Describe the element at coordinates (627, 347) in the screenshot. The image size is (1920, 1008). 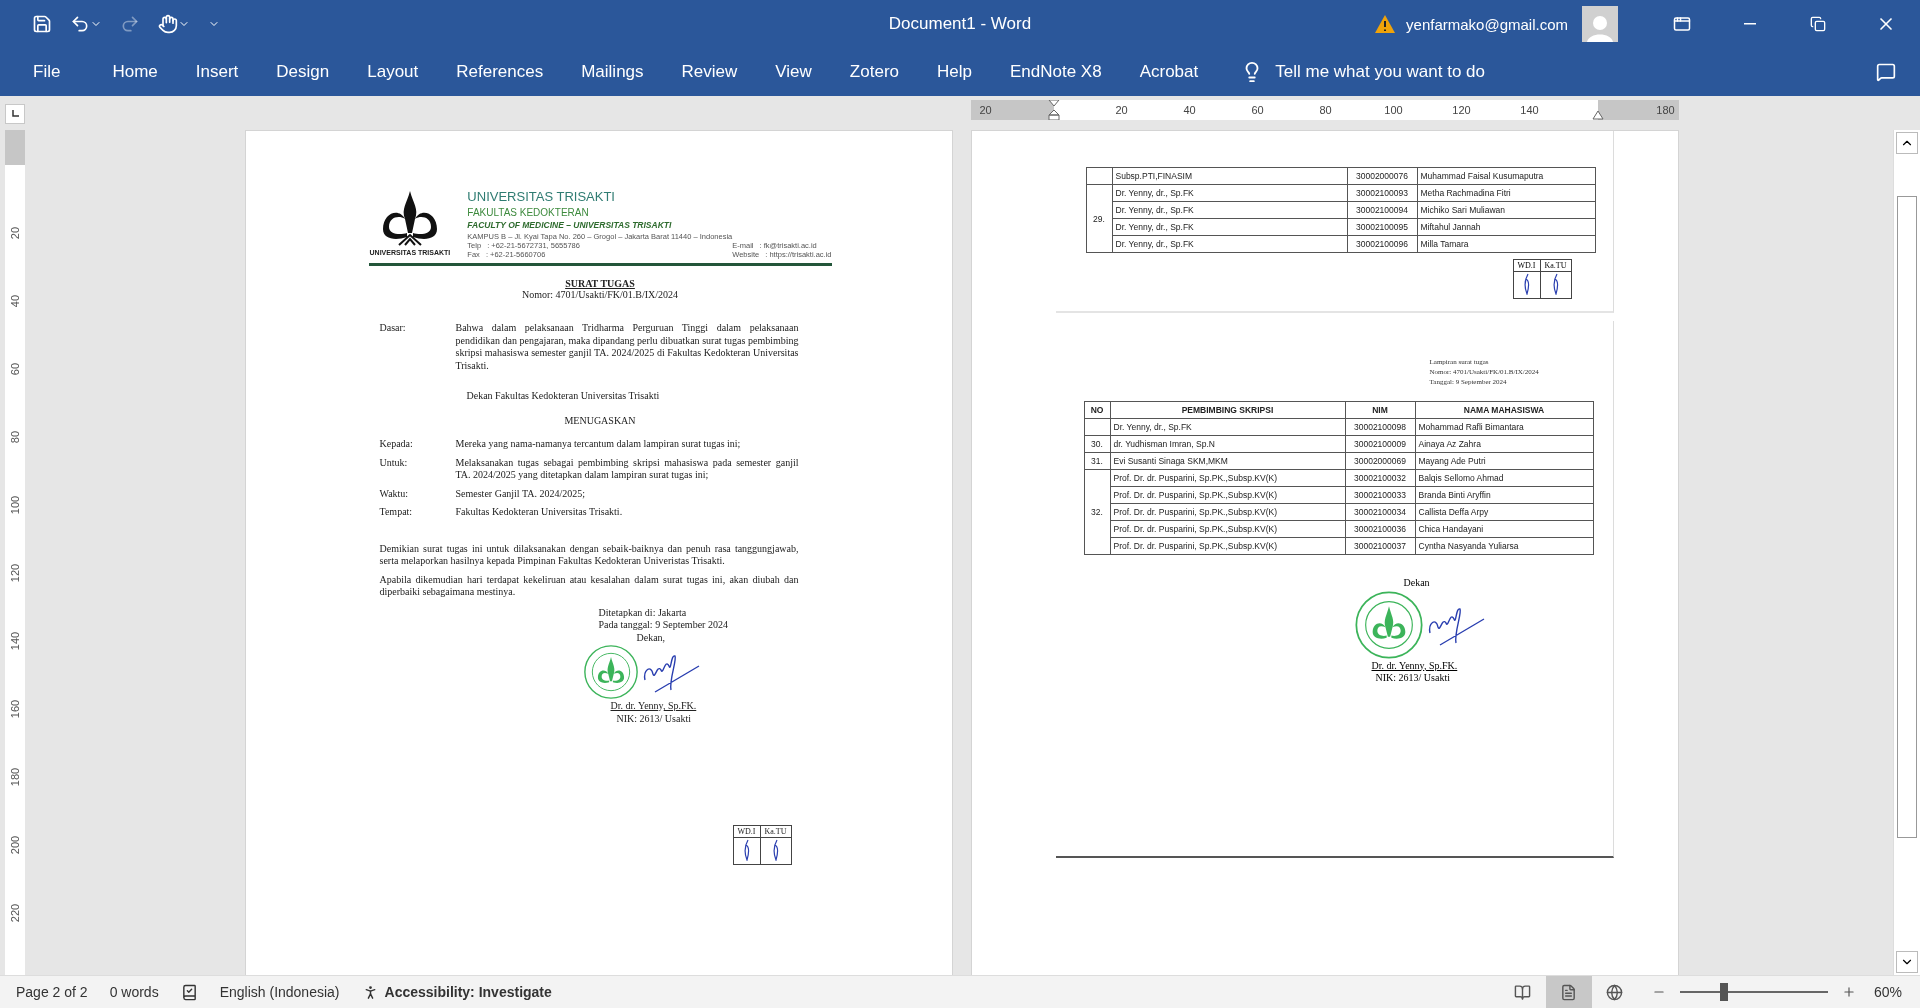
I see `field-text: Bahwa dalam pelaksanaan Tridharma Perguruan Tinggi dalam pelaksanaan pendidikan dan pengajaran, maka dipandang perlu dibuatkan surat tugas pembimbing skripsi mahasiswa semester ganjil TA. 2024/2025 di Fakultas Kedokteran Universitas Trisakti.` at that location.